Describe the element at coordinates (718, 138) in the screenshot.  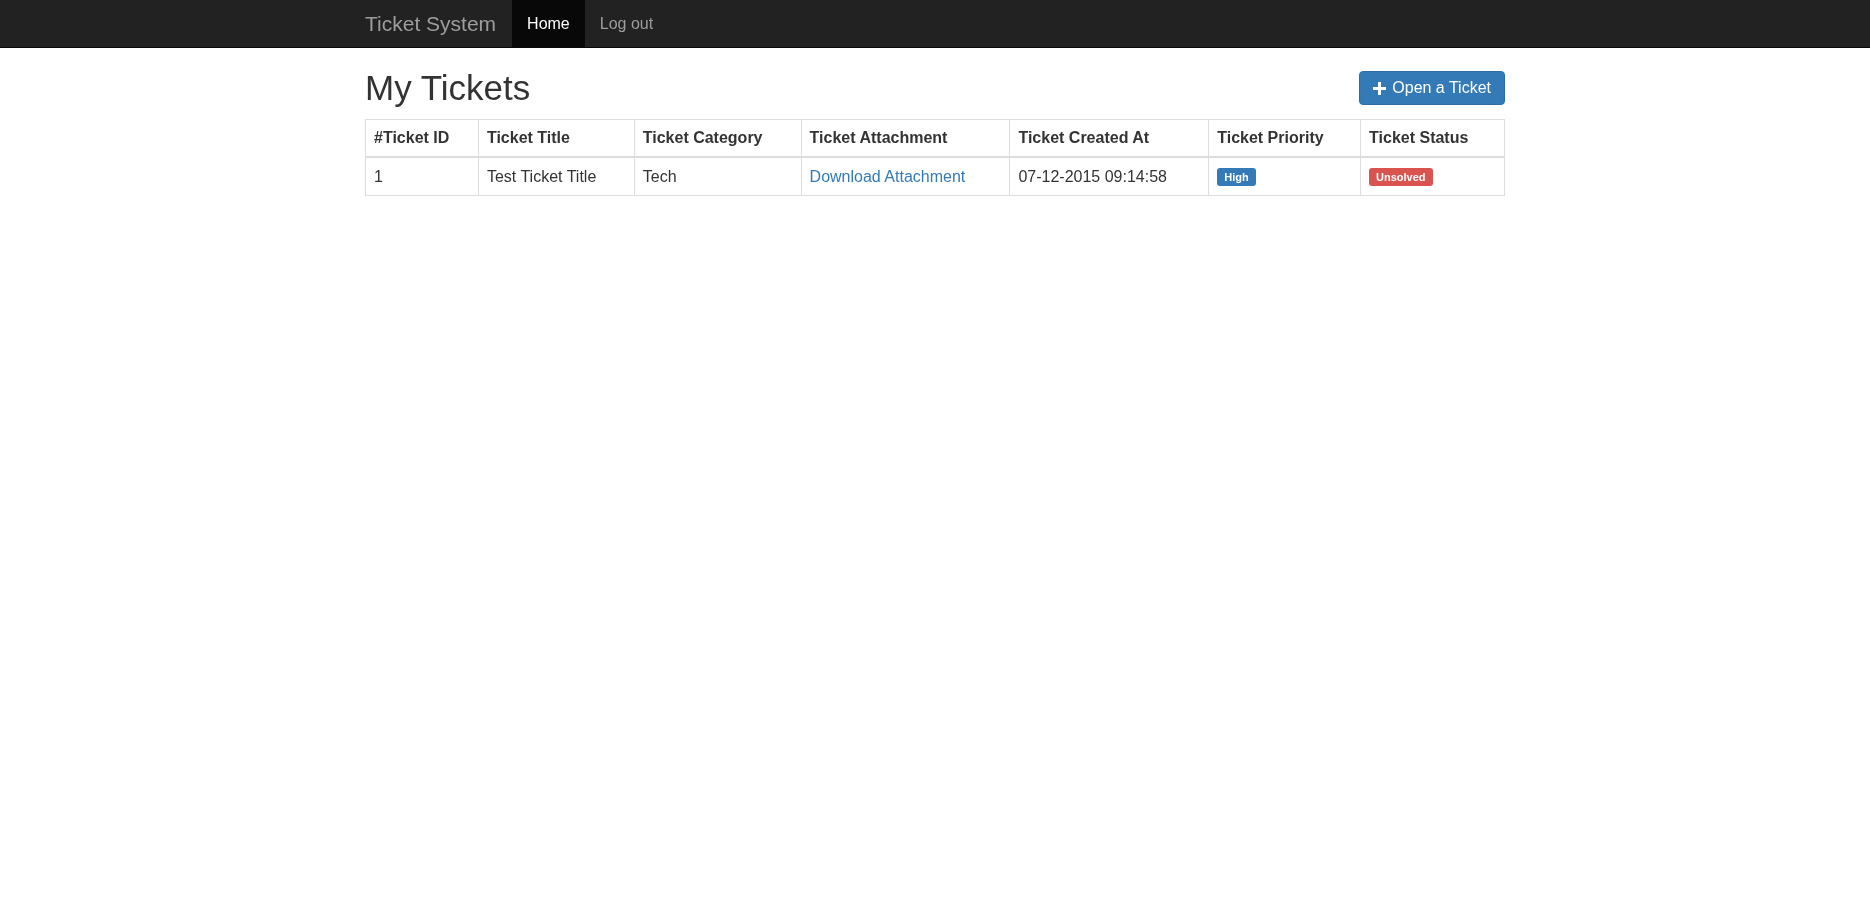
I see `column-header: Ticket Category` at that location.